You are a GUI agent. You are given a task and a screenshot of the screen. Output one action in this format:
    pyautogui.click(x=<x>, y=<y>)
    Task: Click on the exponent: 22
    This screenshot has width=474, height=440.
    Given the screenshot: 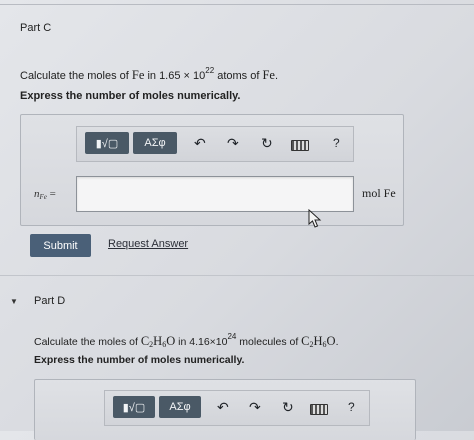 What is the action you would take?
    pyautogui.click(x=210, y=70)
    